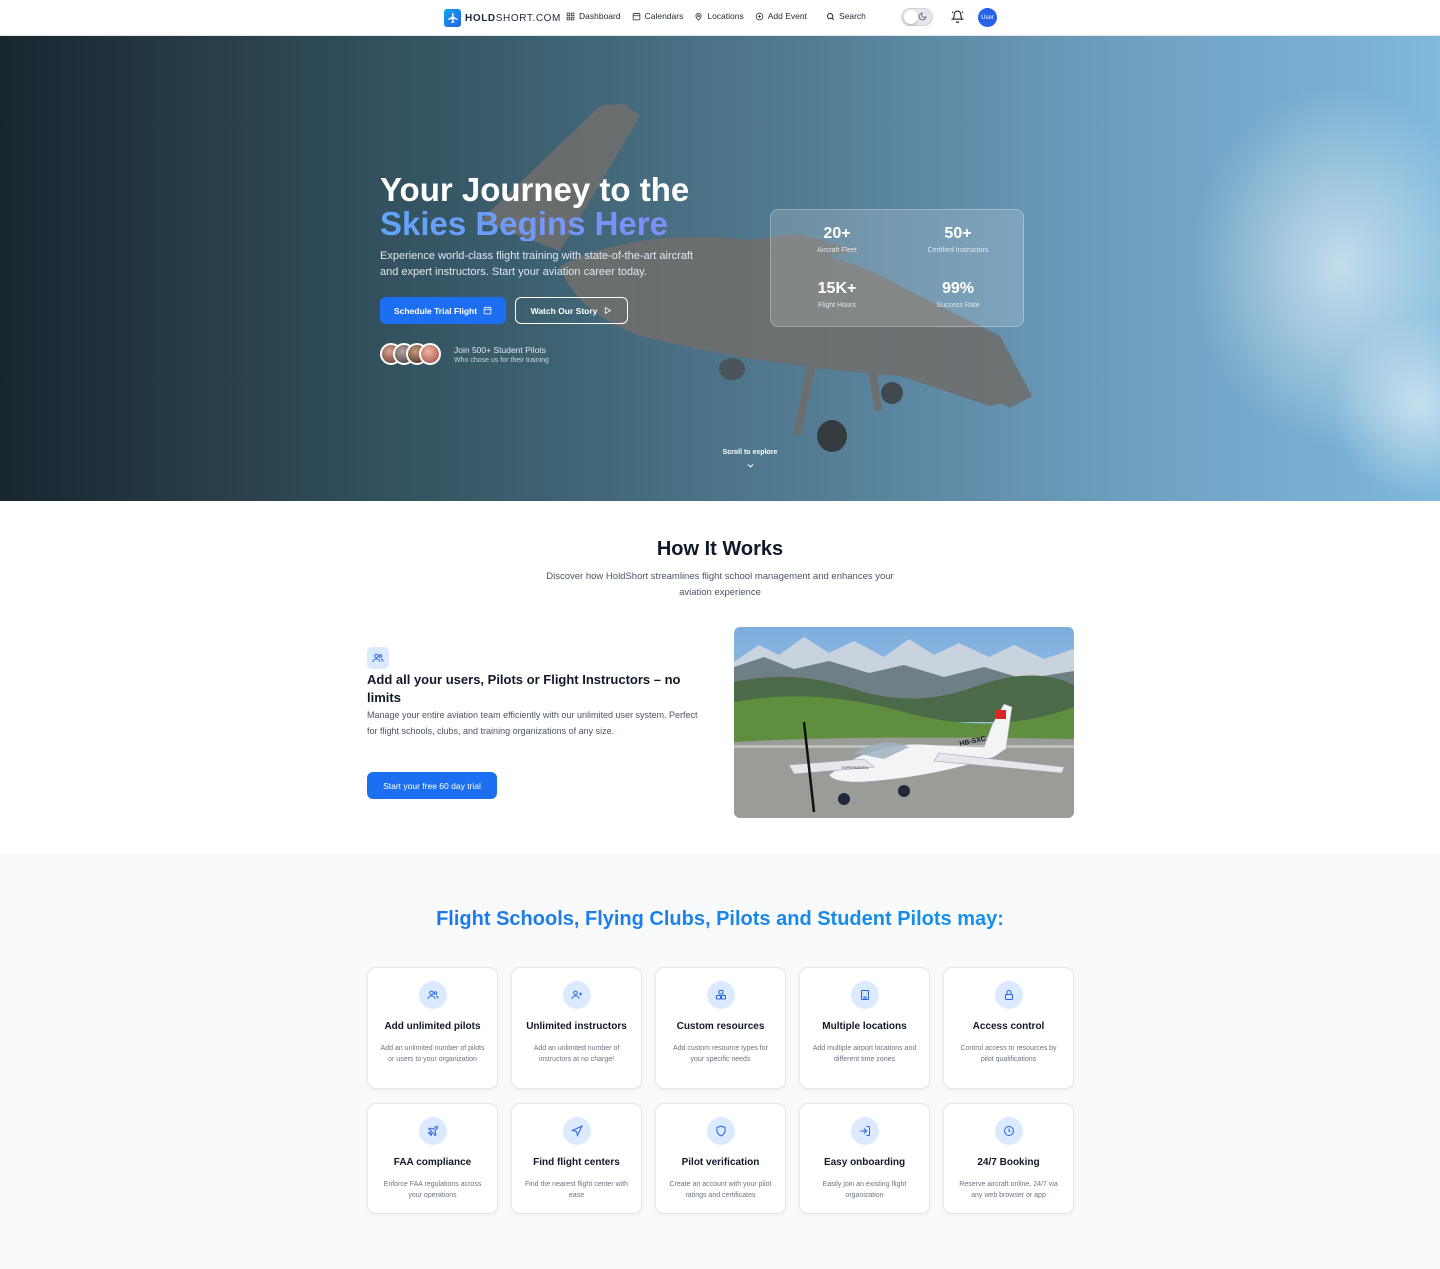 Image resolution: width=1440 pixels, height=1269 pixels. What do you see at coordinates (750, 459) in the screenshot?
I see `scroll-hint: Scroll to explore` at bounding box center [750, 459].